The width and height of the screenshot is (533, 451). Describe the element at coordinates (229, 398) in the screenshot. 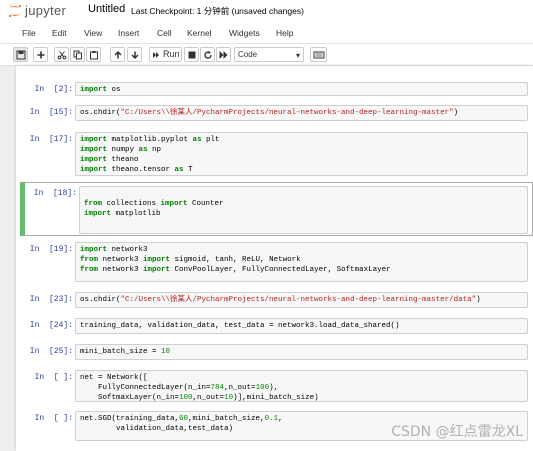

I see `code-number: 10` at that location.